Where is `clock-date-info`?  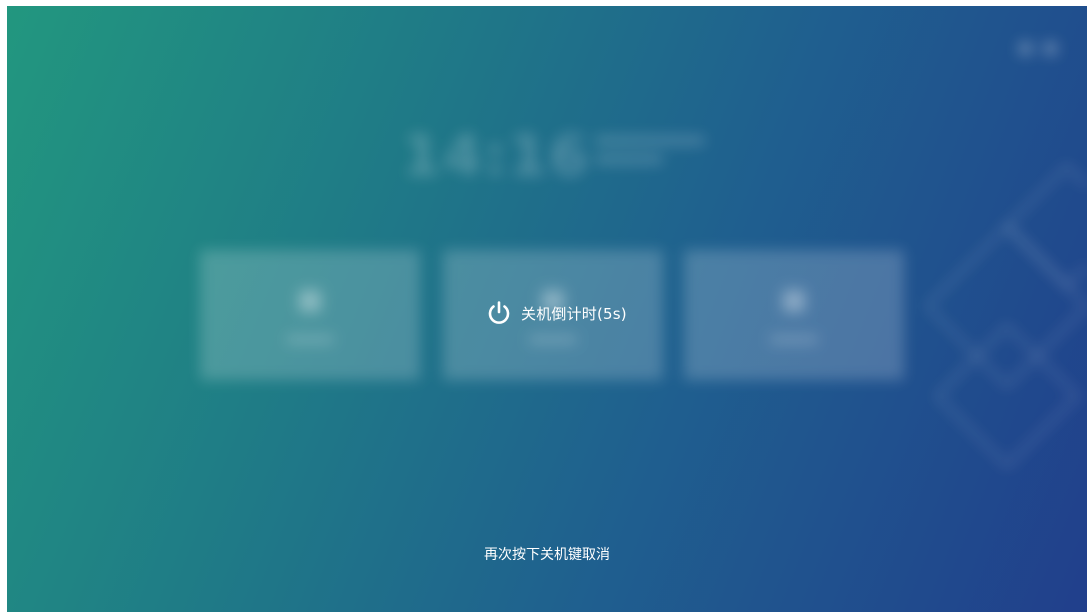
clock-date-info is located at coordinates (650, 155).